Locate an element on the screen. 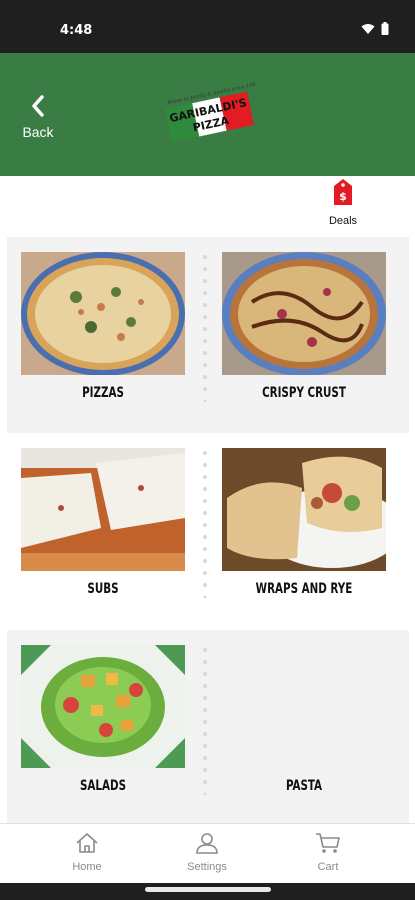  category-pasta: PASTA is located at coordinates (304, 735).